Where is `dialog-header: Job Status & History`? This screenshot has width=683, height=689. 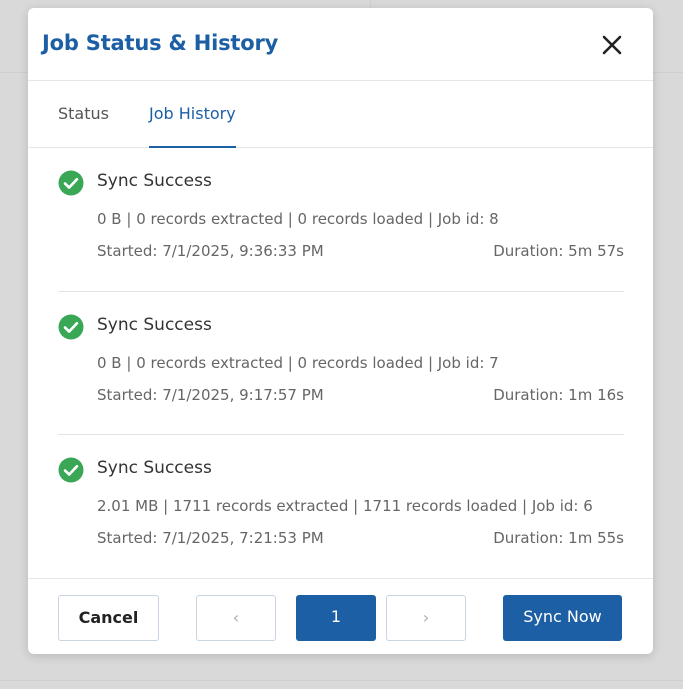 dialog-header: Job Status & History is located at coordinates (340, 44).